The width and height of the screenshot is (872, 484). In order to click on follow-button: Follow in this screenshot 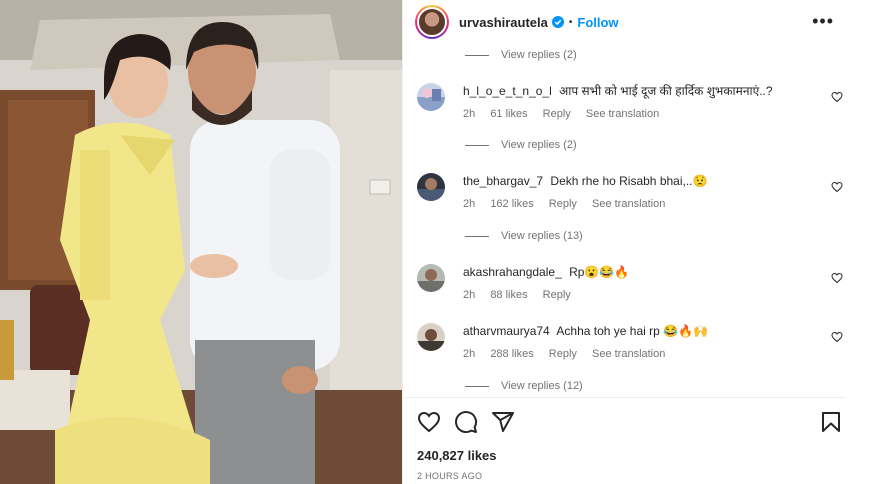, I will do `click(597, 22)`.